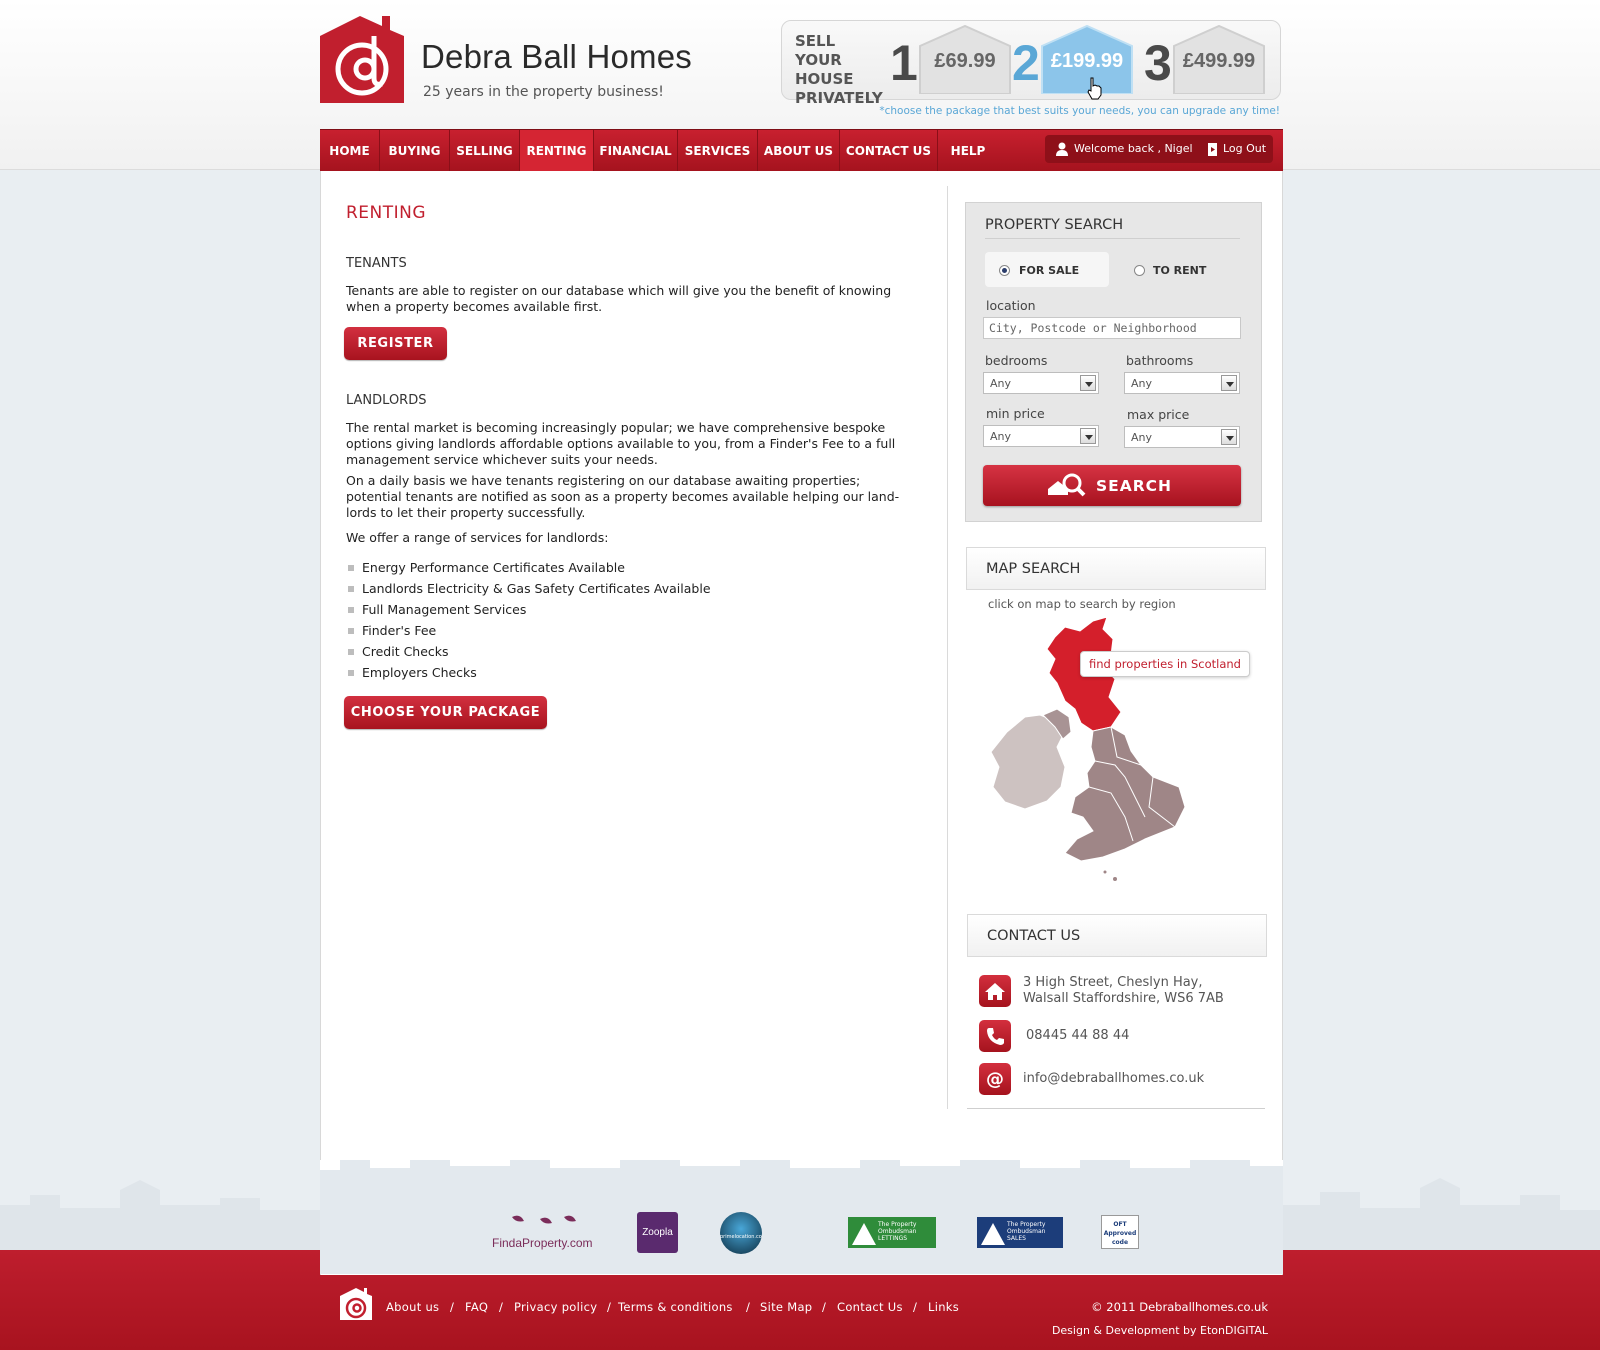 The width and height of the screenshot is (1600, 1350). Describe the element at coordinates (1182, 437) in the screenshot. I see `max-price-select: Any` at that location.